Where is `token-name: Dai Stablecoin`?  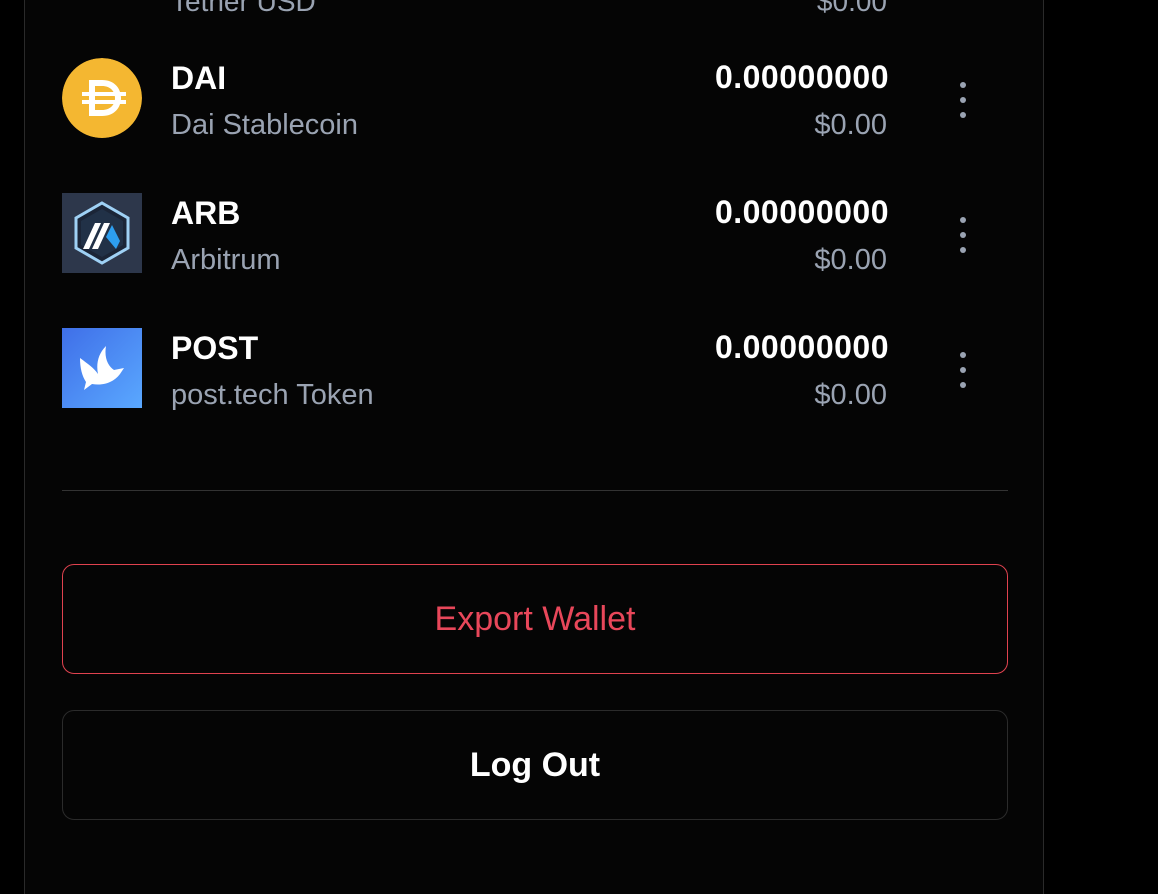
token-name: Dai Stablecoin is located at coordinates (264, 125).